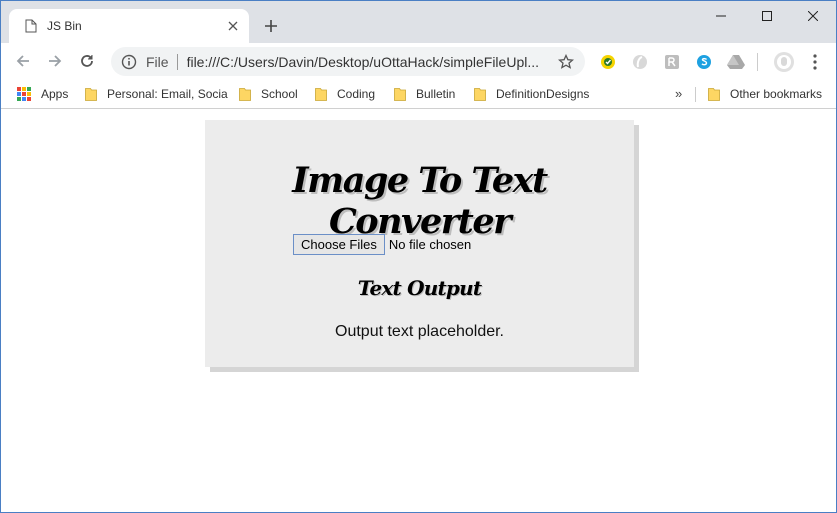  I want to click on bookmark-label: Other bookmarks, so click(776, 94).